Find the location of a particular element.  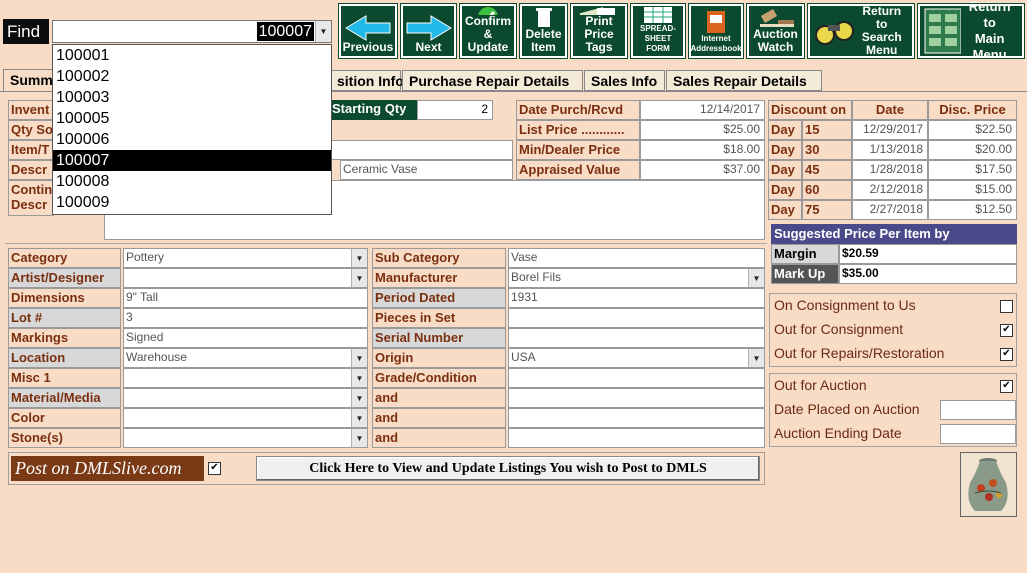

detail-label: Location is located at coordinates (64, 358).